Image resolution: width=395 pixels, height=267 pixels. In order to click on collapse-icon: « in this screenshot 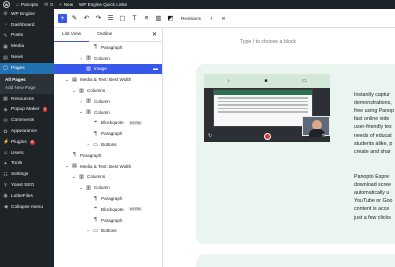, I will do `click(223, 18)`.